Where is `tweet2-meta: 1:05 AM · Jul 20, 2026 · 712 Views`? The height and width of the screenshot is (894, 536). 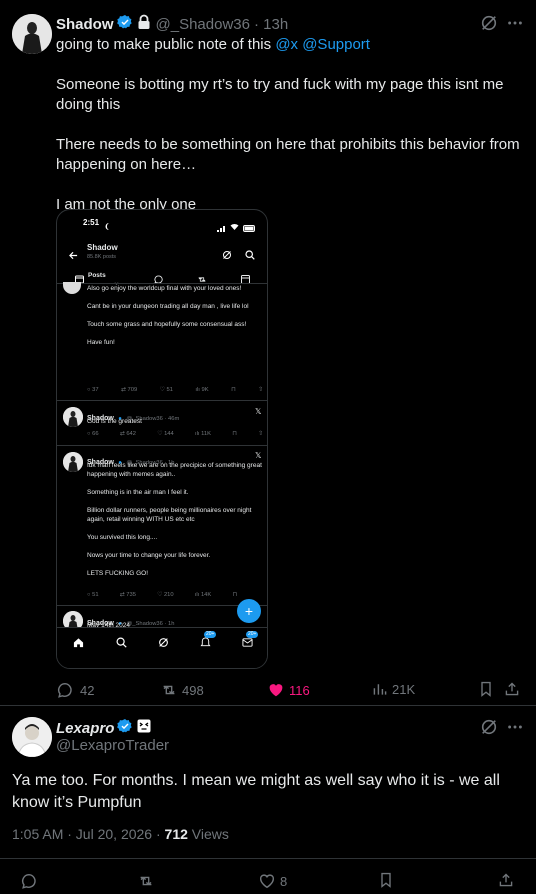 tweet2-meta: 1:05 AM · Jul 20, 2026 · 712 Views is located at coordinates (120, 834).